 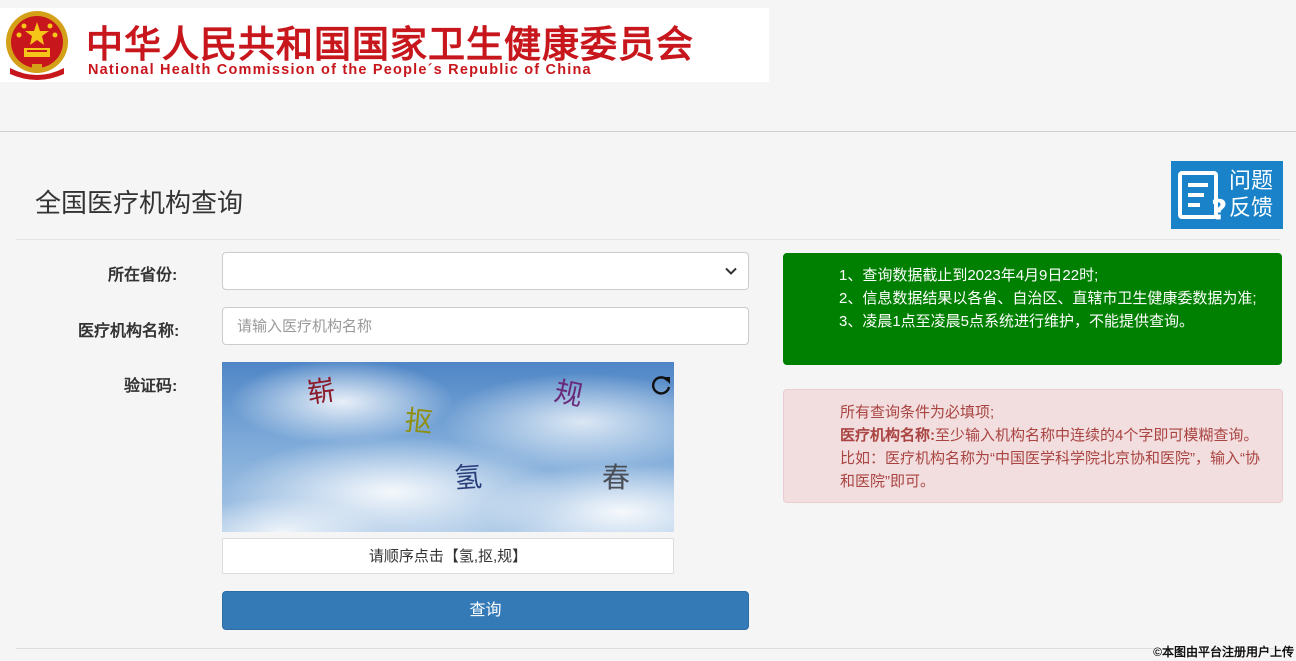 What do you see at coordinates (143, 275) in the screenshot?
I see `province-label: 所在省份:` at bounding box center [143, 275].